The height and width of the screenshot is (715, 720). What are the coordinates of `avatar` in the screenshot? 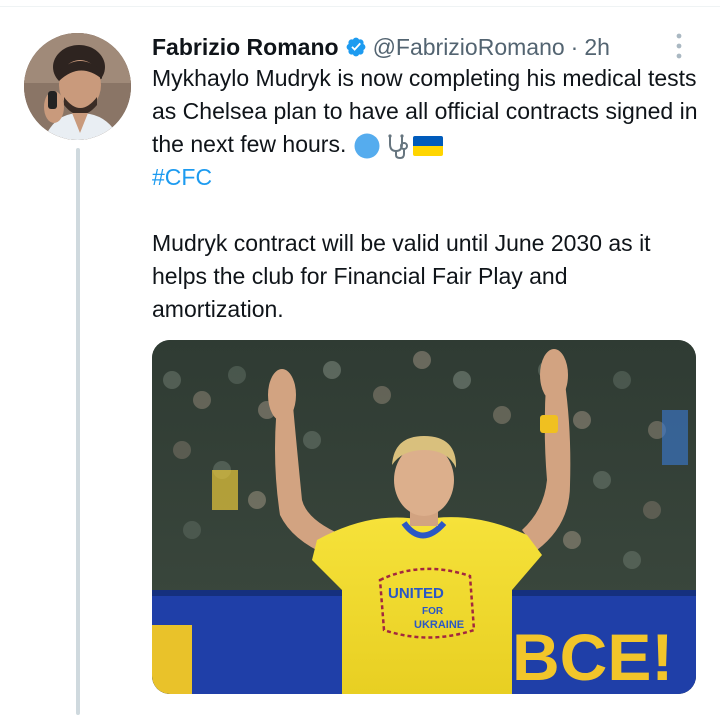 It's located at (77, 86).